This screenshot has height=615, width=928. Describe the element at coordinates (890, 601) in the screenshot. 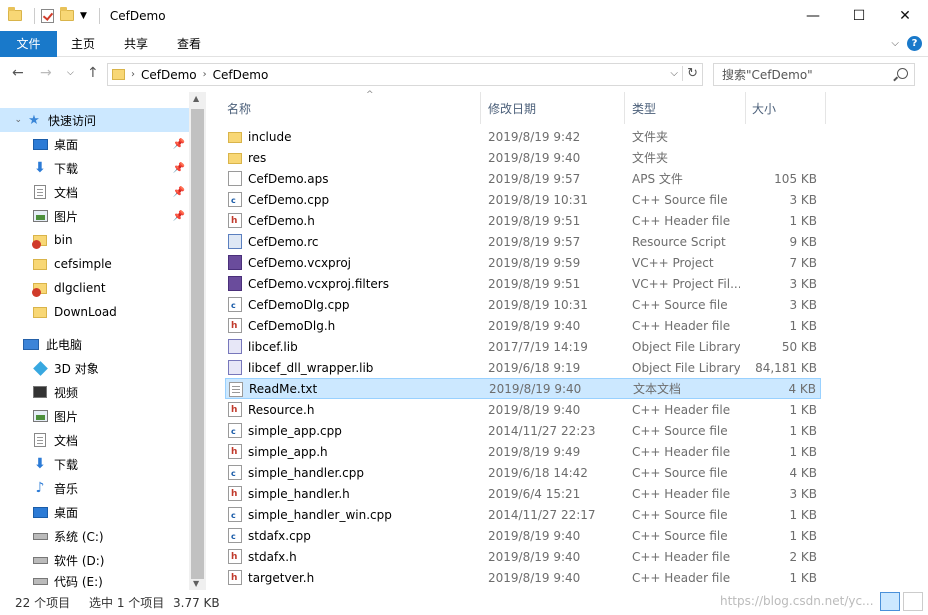

I see `details-view-icon` at that location.